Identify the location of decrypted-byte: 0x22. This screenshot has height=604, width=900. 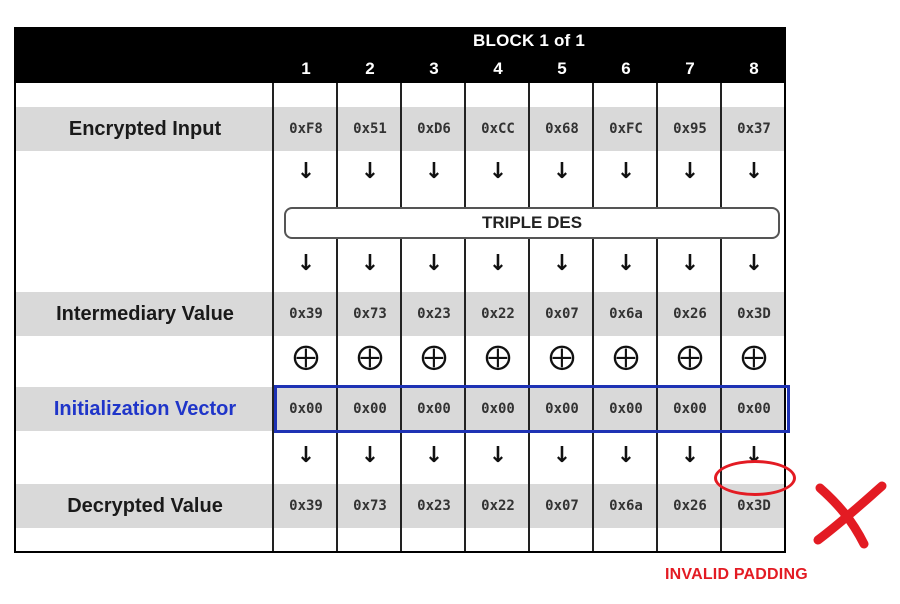
(498, 506).